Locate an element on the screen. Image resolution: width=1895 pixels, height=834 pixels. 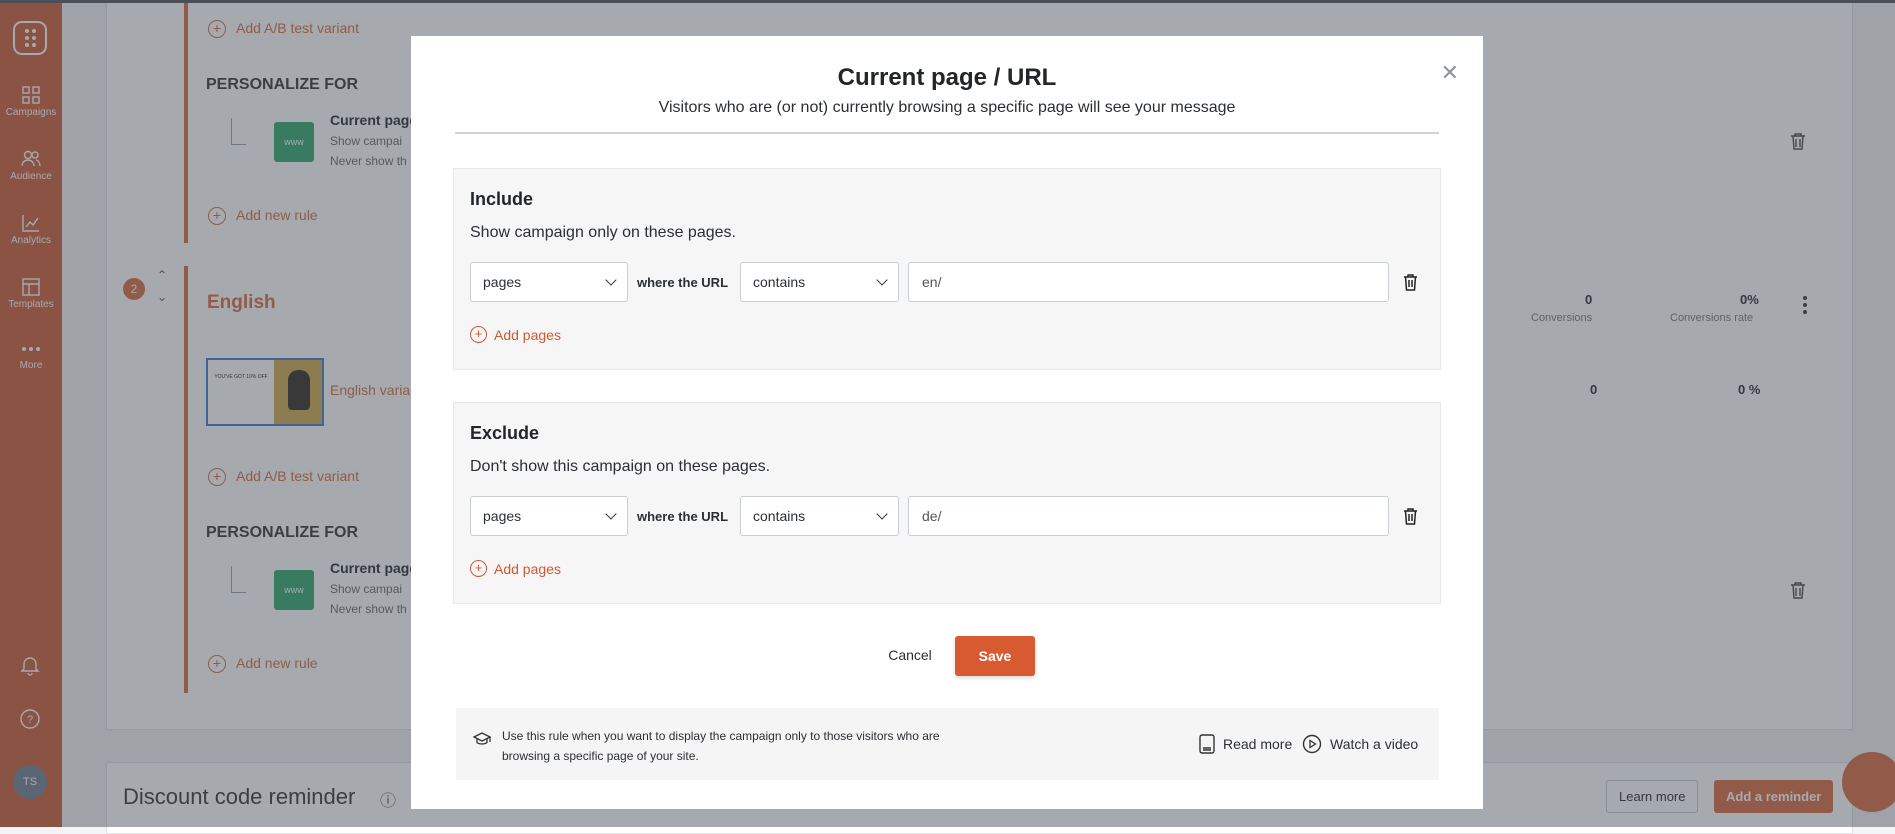
watch-video-link: Watch a video is located at coordinates (1360, 744).